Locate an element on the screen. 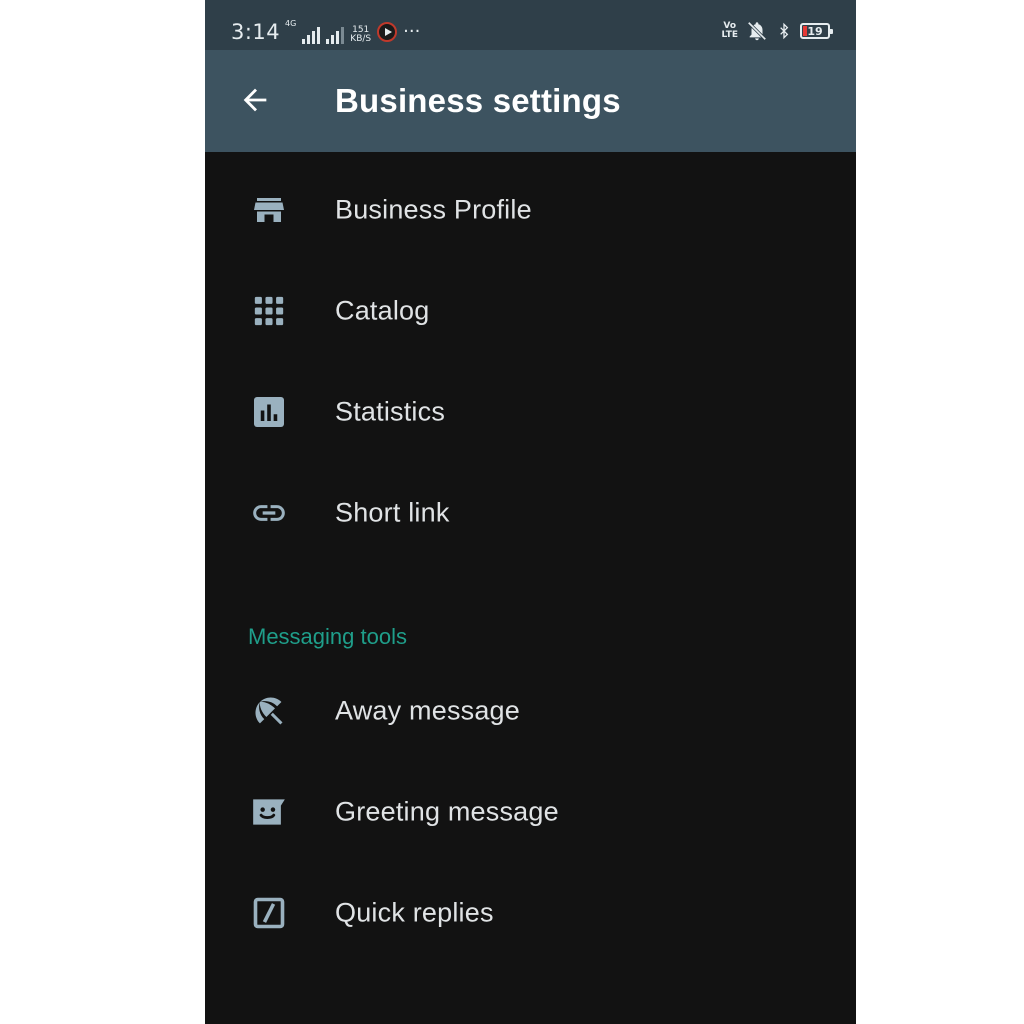  menu-item-label: Quick replies is located at coordinates (414, 912).